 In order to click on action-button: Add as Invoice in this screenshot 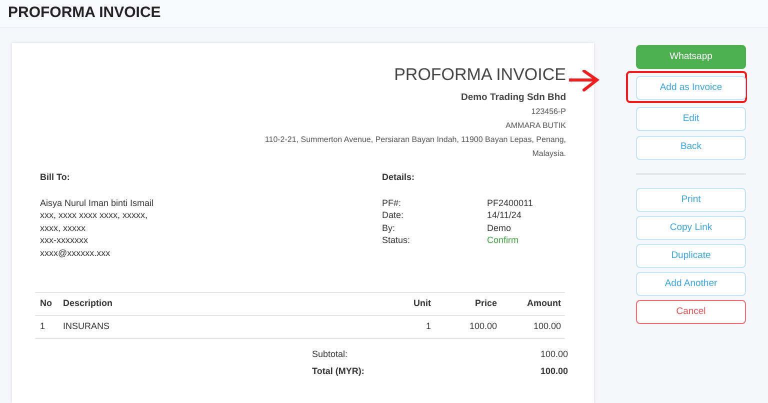, I will do `click(691, 88)`.